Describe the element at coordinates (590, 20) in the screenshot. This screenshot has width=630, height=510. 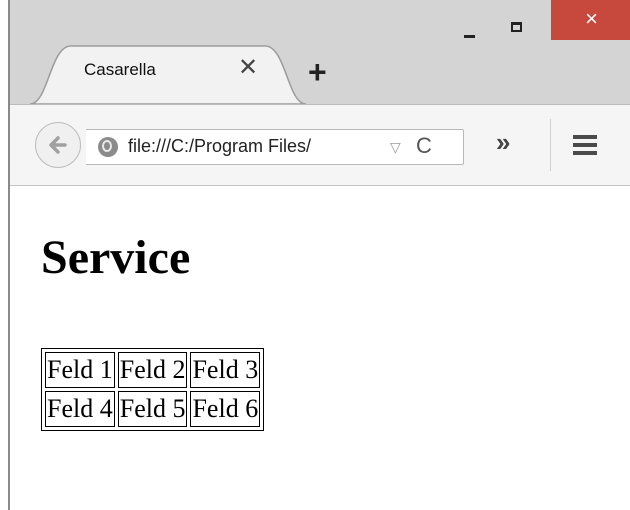
I see `close-window-button: ×` at that location.